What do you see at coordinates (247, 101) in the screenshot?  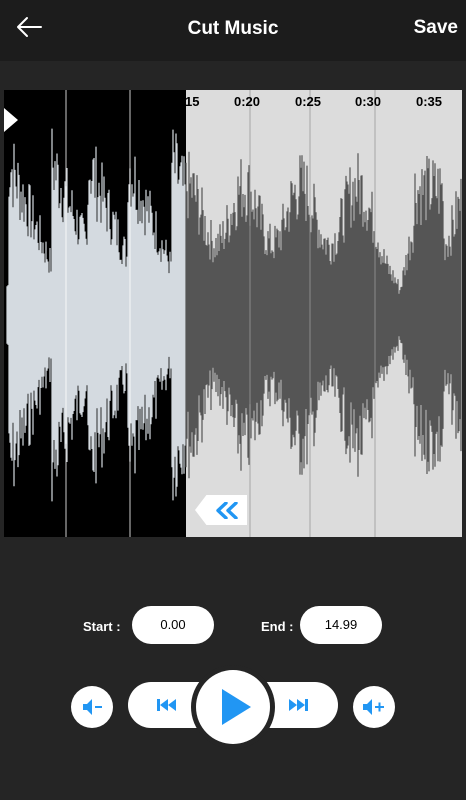 I see `timeline-label: 0:20` at bounding box center [247, 101].